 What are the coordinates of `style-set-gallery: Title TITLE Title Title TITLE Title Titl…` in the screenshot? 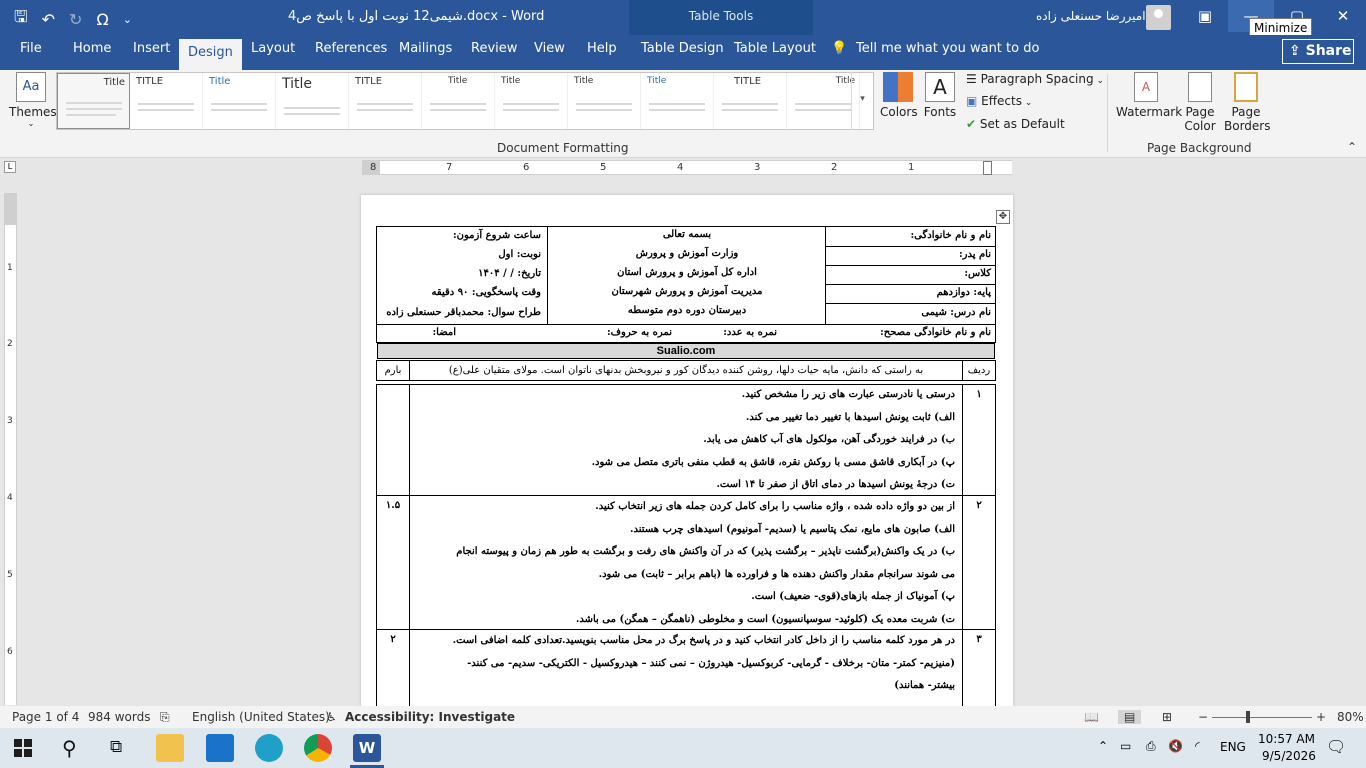 It's located at (465, 101).